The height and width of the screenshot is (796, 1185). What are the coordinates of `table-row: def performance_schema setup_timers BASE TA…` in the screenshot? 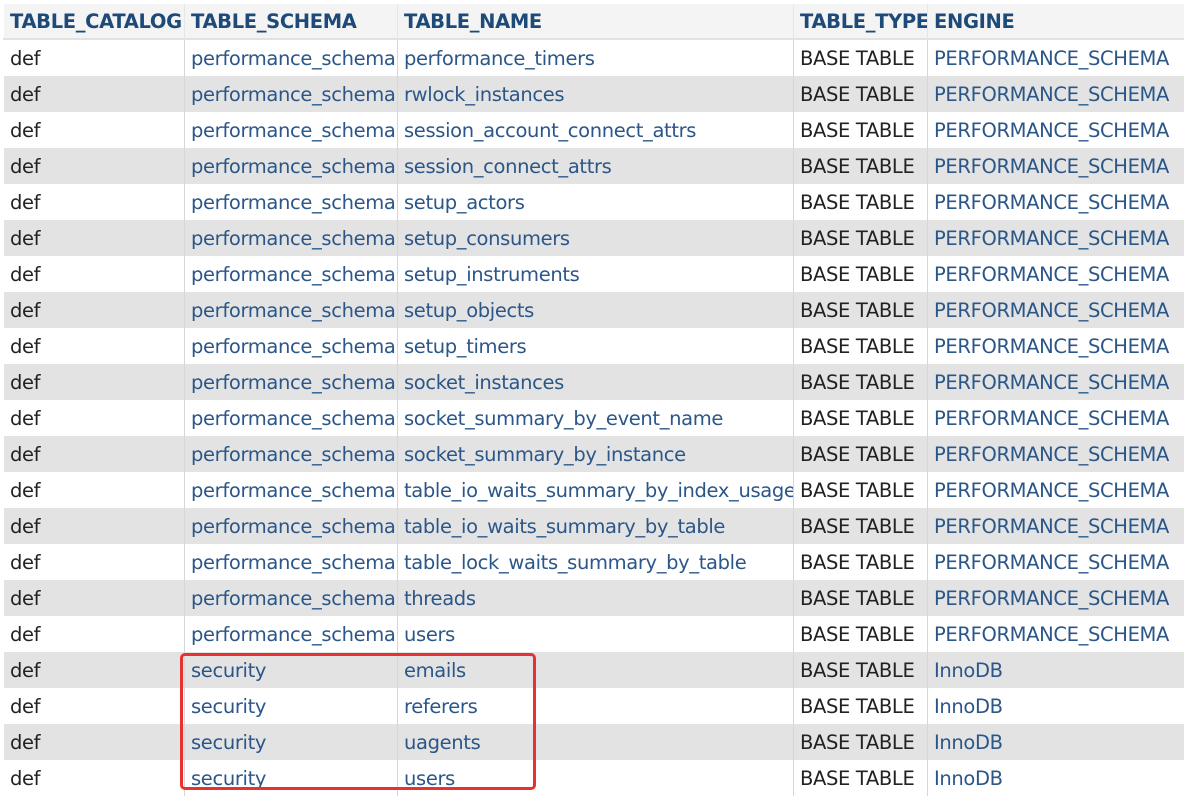 It's located at (593, 346).